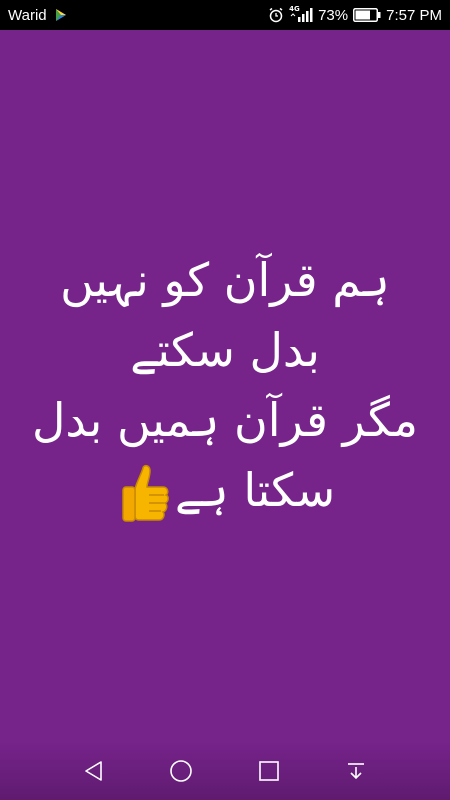  Describe the element at coordinates (60, 15) in the screenshot. I see `carrier-app-icon` at that location.